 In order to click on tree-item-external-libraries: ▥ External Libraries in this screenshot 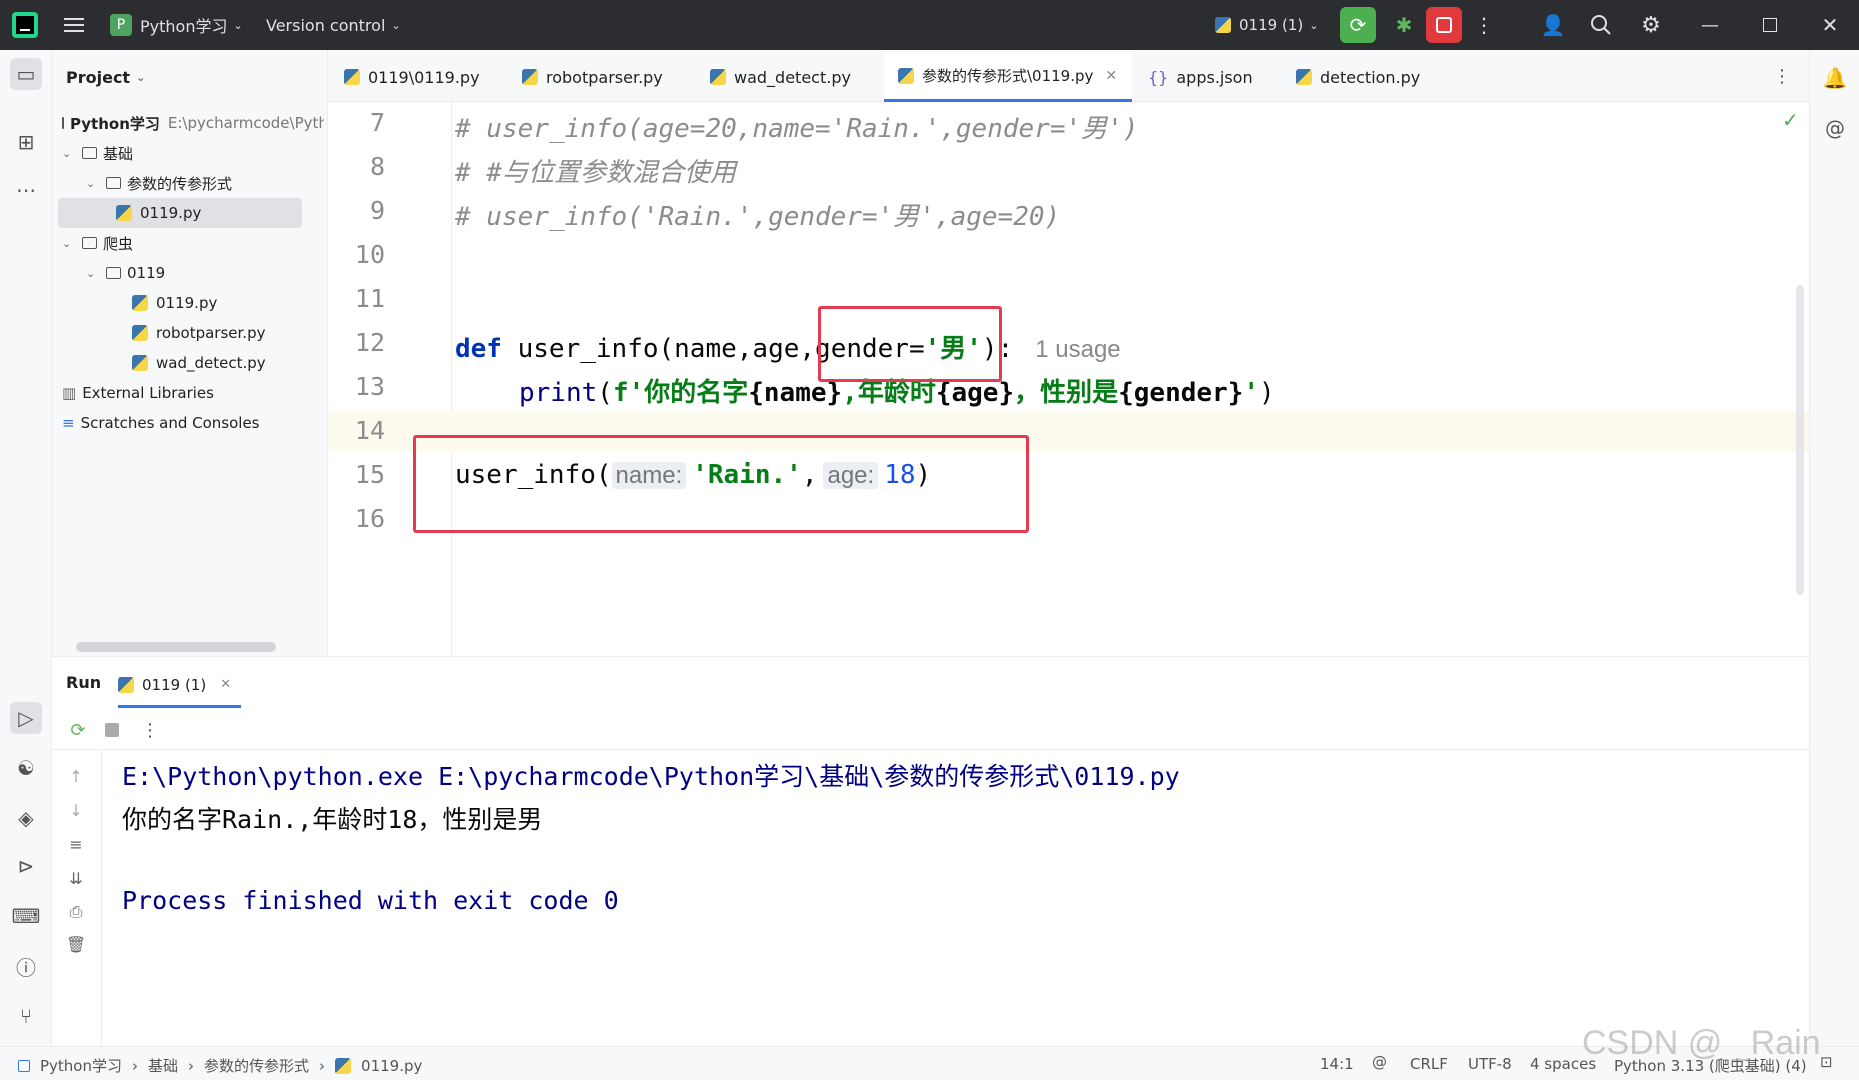, I will do `click(138, 393)`.